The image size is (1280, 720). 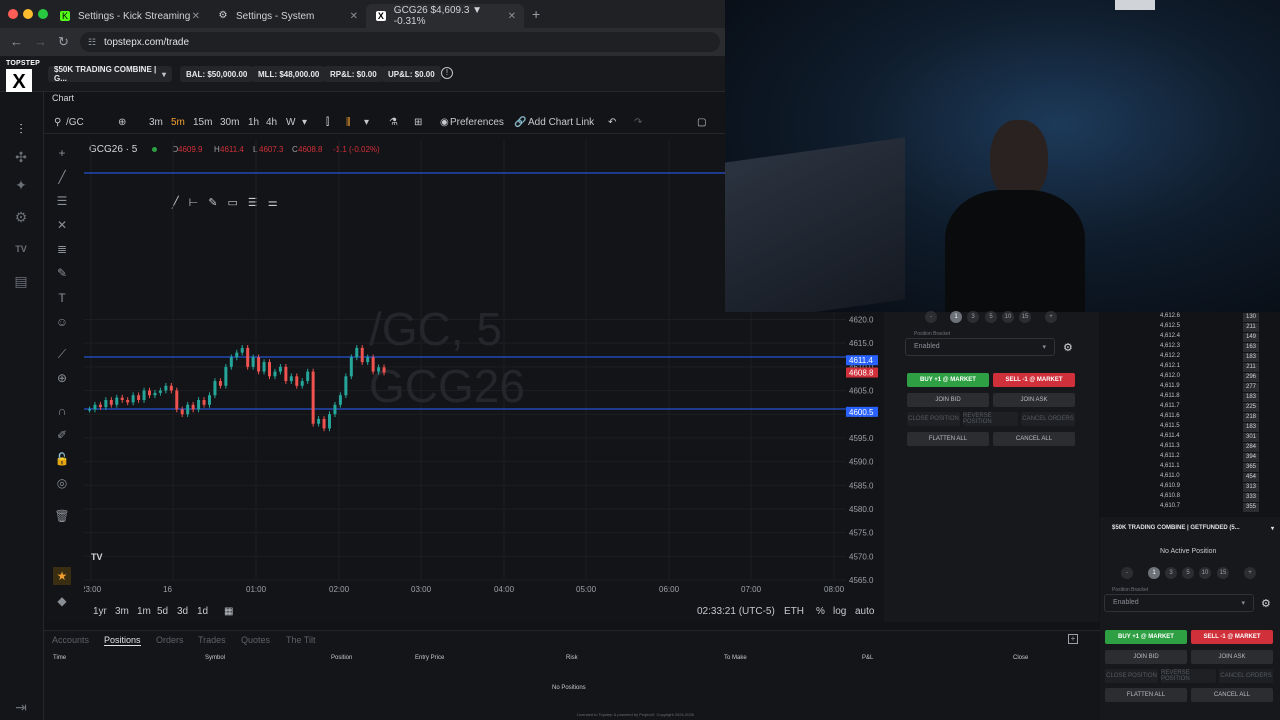 What do you see at coordinates (178, 122) in the screenshot?
I see `tf-5m: 5m` at bounding box center [178, 122].